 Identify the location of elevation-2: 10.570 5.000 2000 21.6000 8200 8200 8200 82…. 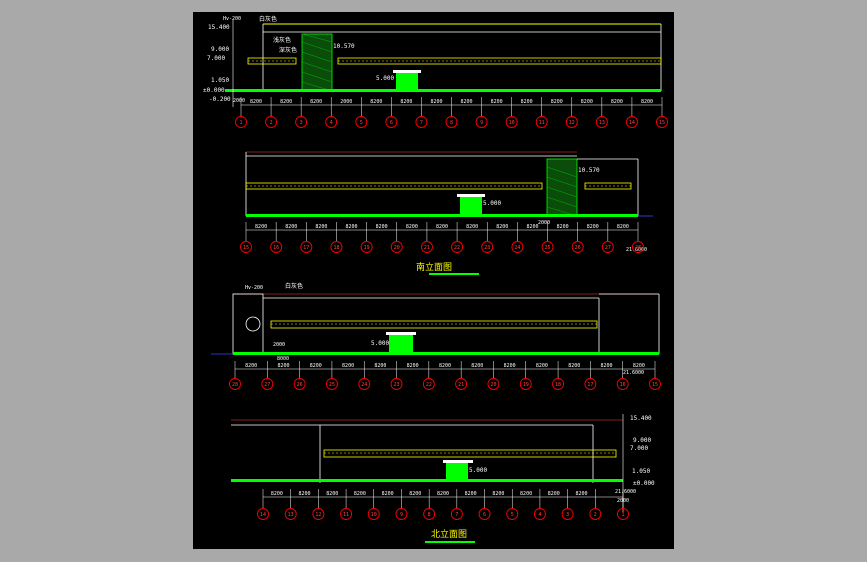
(446, 213).